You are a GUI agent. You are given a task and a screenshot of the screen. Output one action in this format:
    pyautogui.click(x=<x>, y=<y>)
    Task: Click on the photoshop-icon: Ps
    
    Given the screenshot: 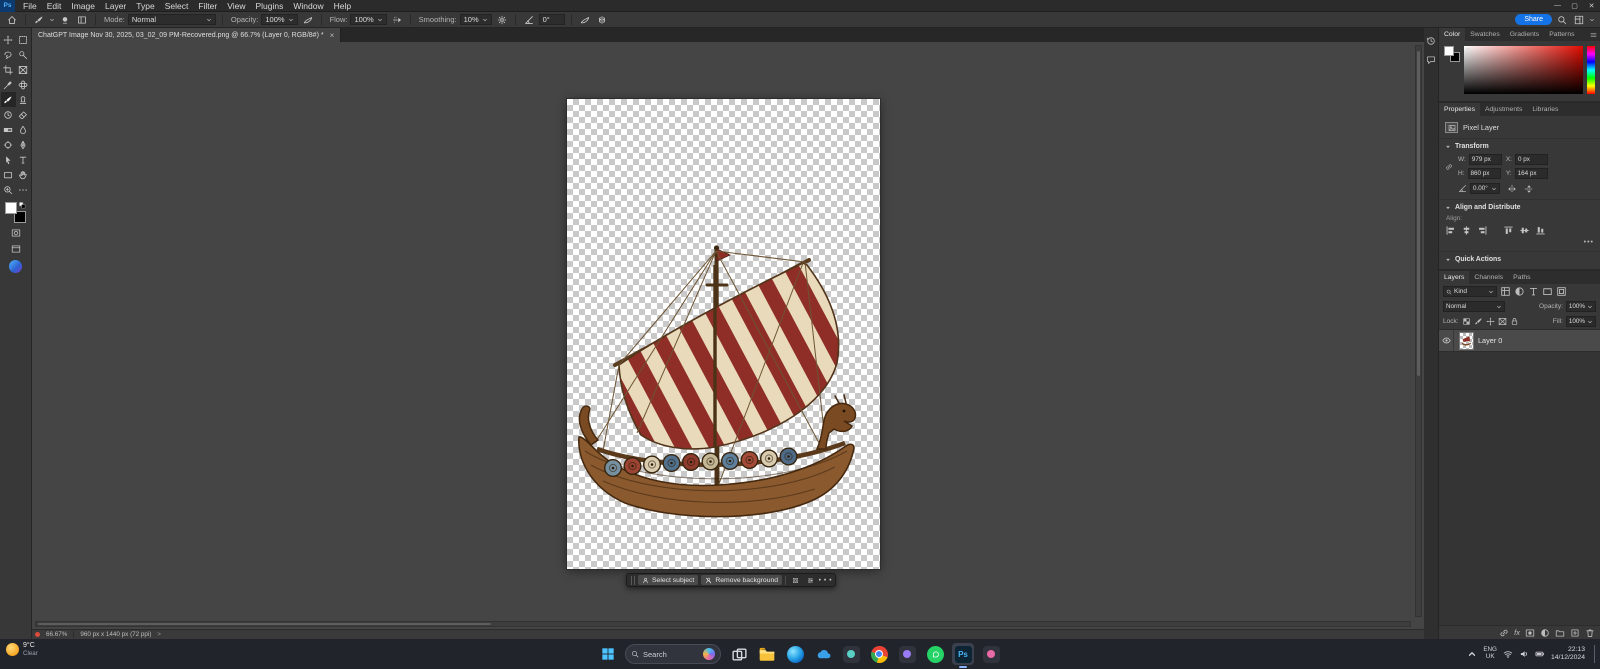 What is the action you would take?
    pyautogui.click(x=963, y=655)
    